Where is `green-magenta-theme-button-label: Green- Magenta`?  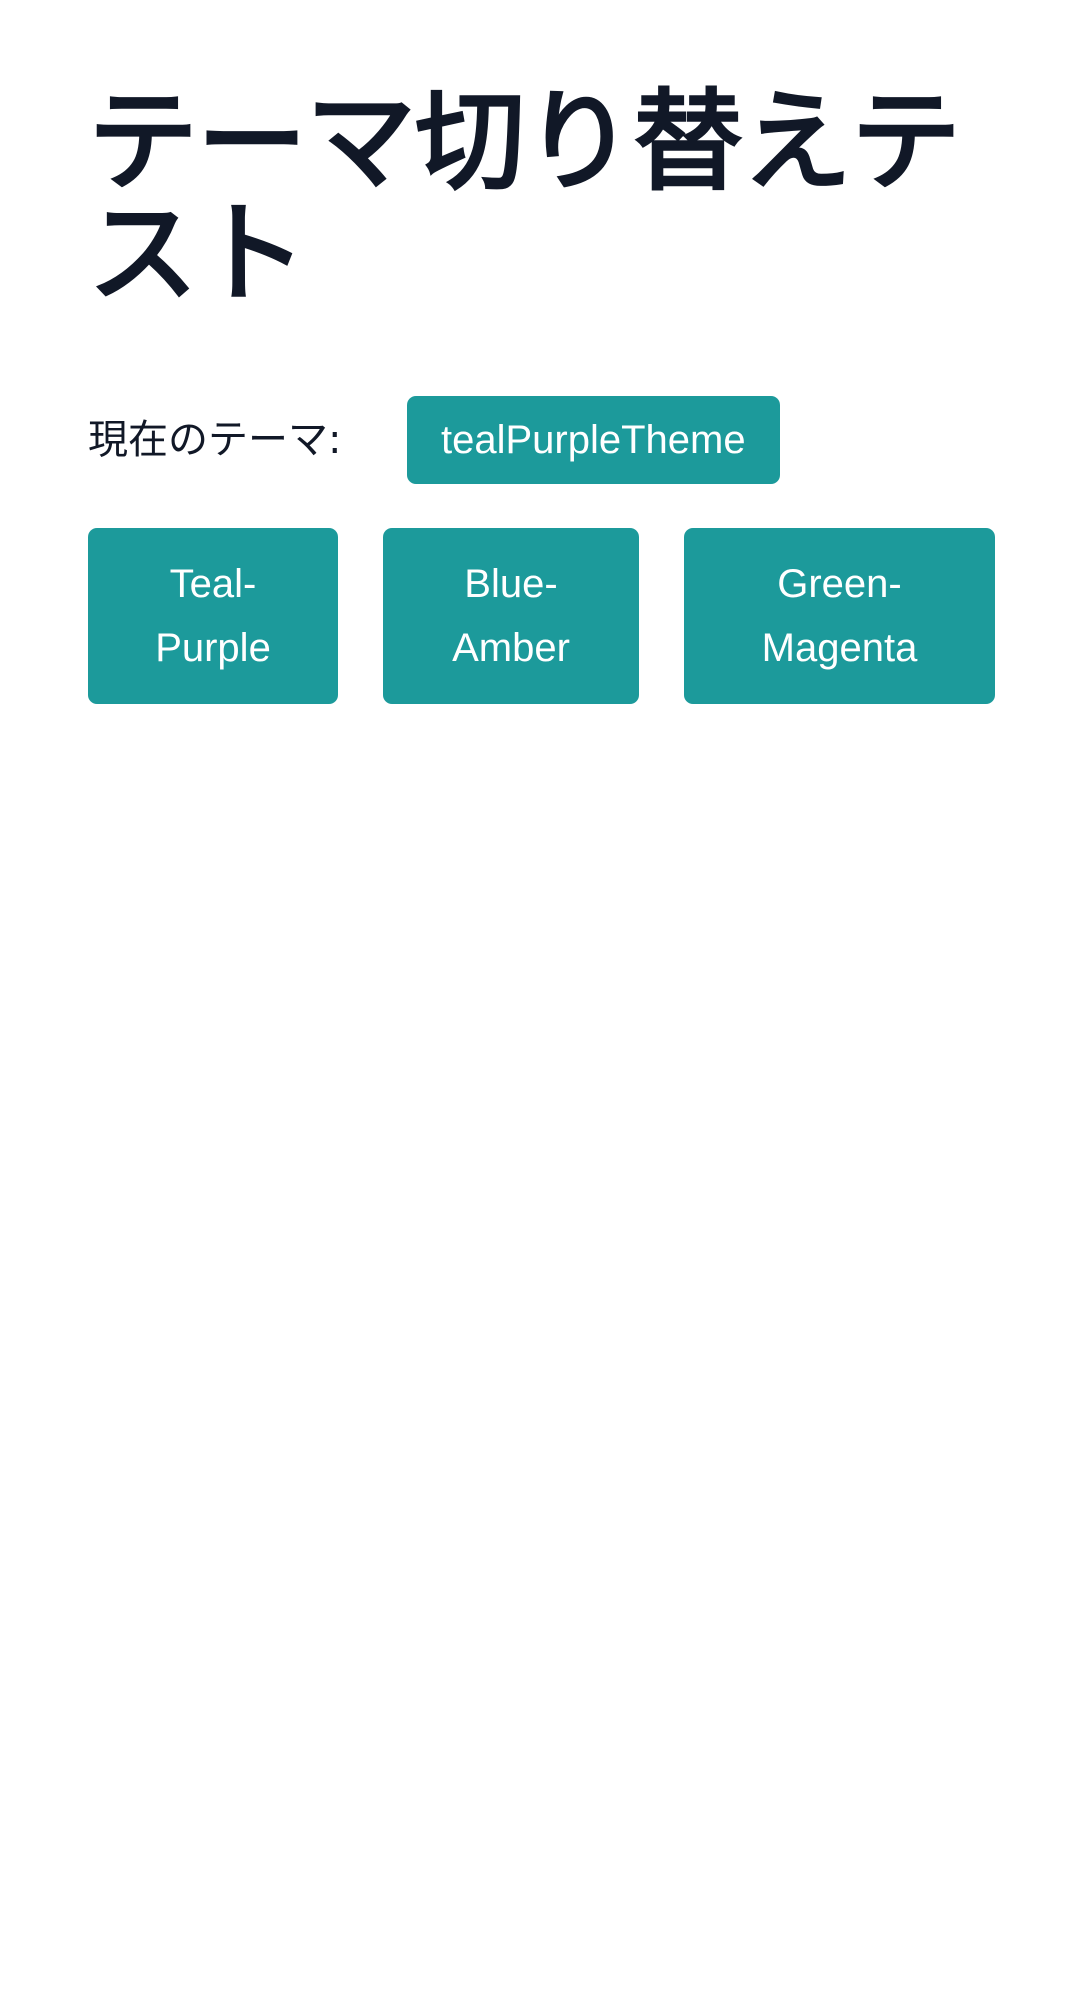 green-magenta-theme-button-label: Green- Magenta is located at coordinates (839, 616).